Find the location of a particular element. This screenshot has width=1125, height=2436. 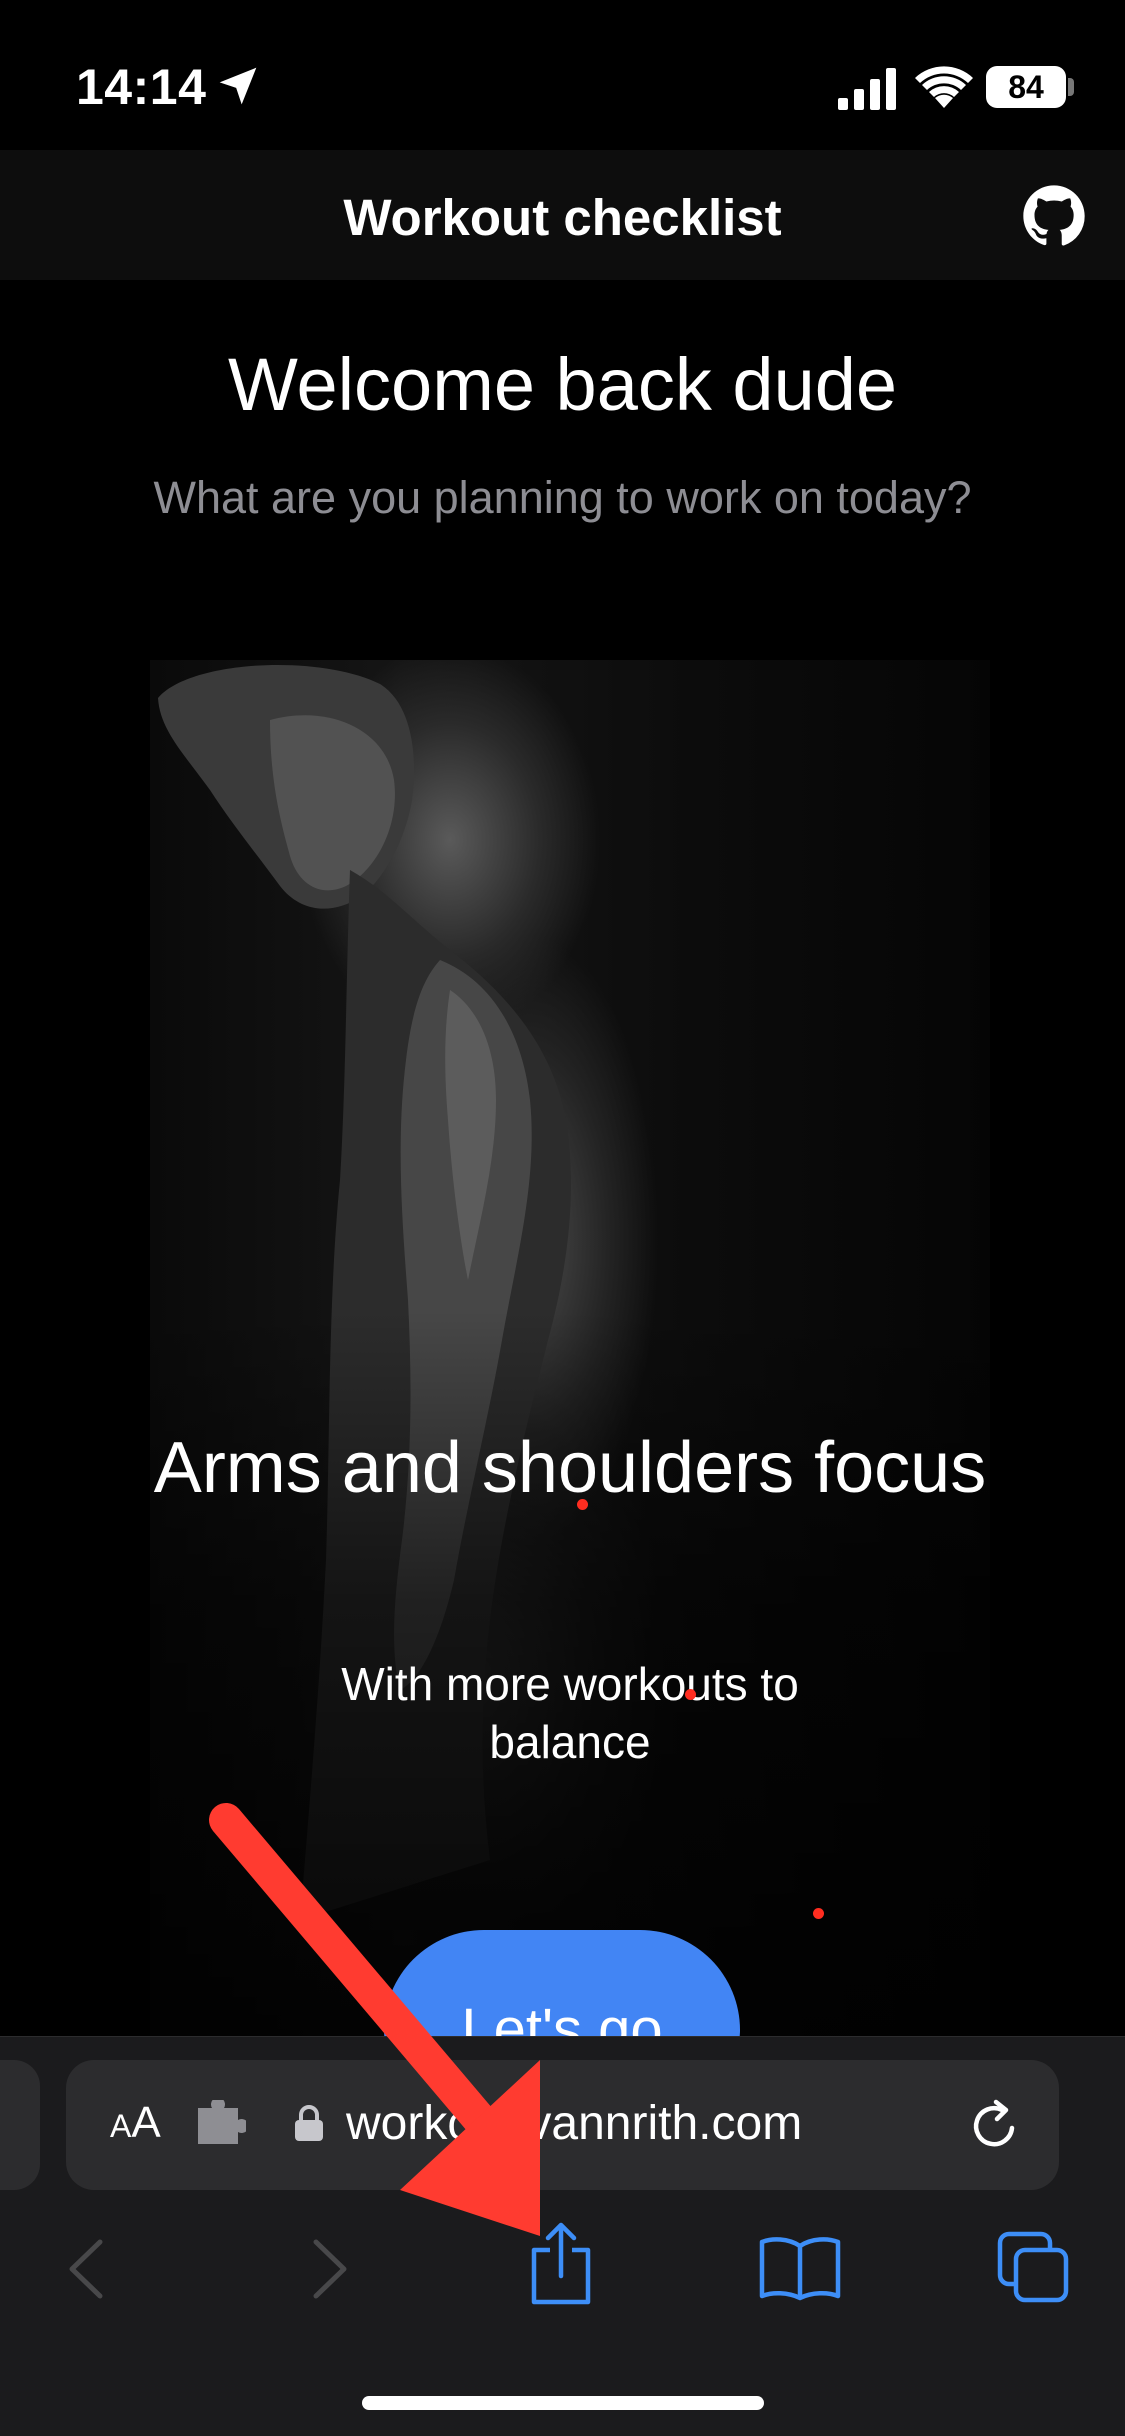

reader-mode-button: AA is located at coordinates (135, 2123).